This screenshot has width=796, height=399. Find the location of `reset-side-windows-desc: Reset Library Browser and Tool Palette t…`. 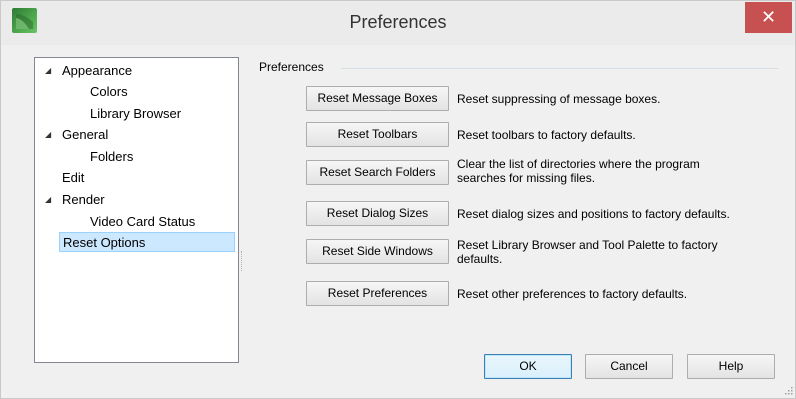

reset-side-windows-desc: Reset Library Browser and Tool Palette t… is located at coordinates (587, 252).